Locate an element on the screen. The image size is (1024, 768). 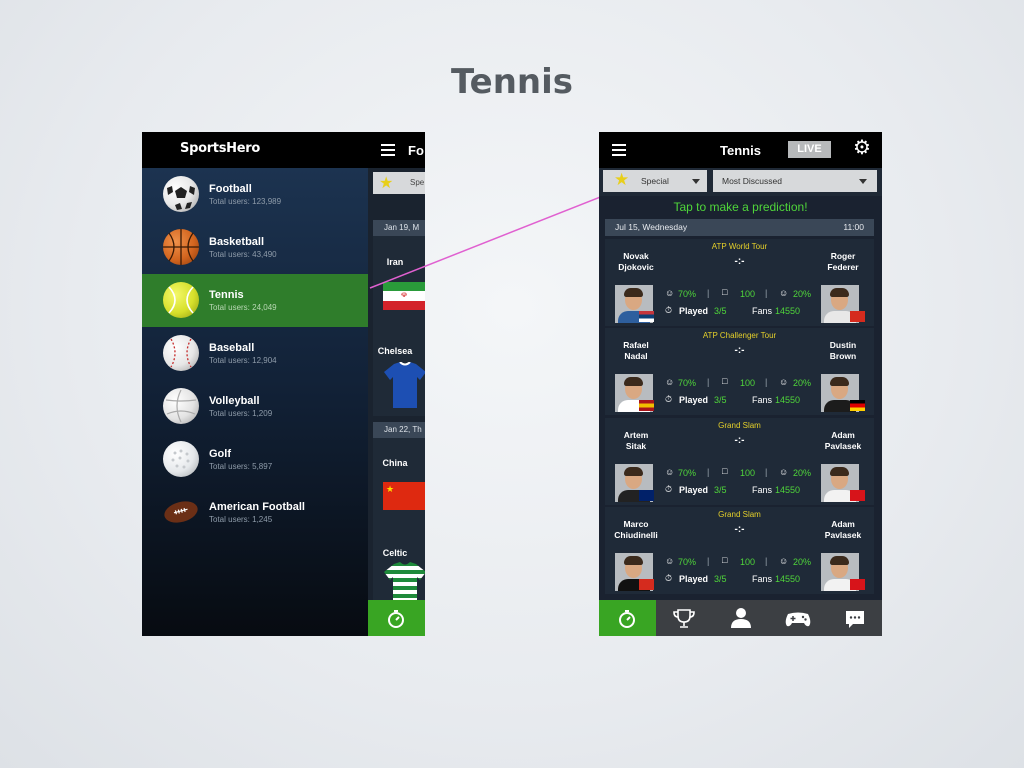
date-header: Jul 15, Wednesday 11:00 is located at coordinates (739, 227).